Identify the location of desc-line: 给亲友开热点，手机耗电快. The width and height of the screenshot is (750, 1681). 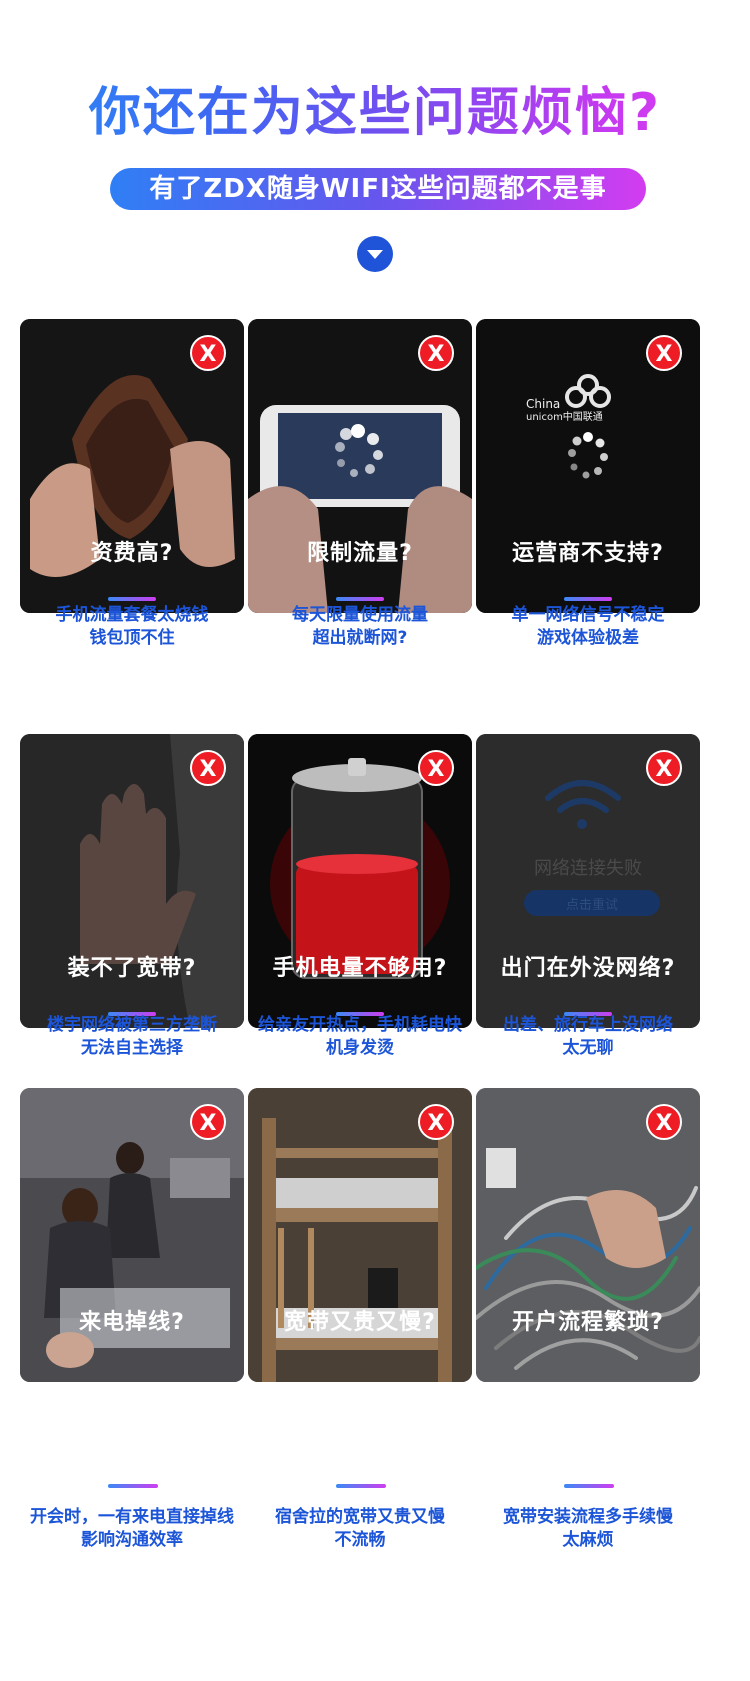
(360, 1025).